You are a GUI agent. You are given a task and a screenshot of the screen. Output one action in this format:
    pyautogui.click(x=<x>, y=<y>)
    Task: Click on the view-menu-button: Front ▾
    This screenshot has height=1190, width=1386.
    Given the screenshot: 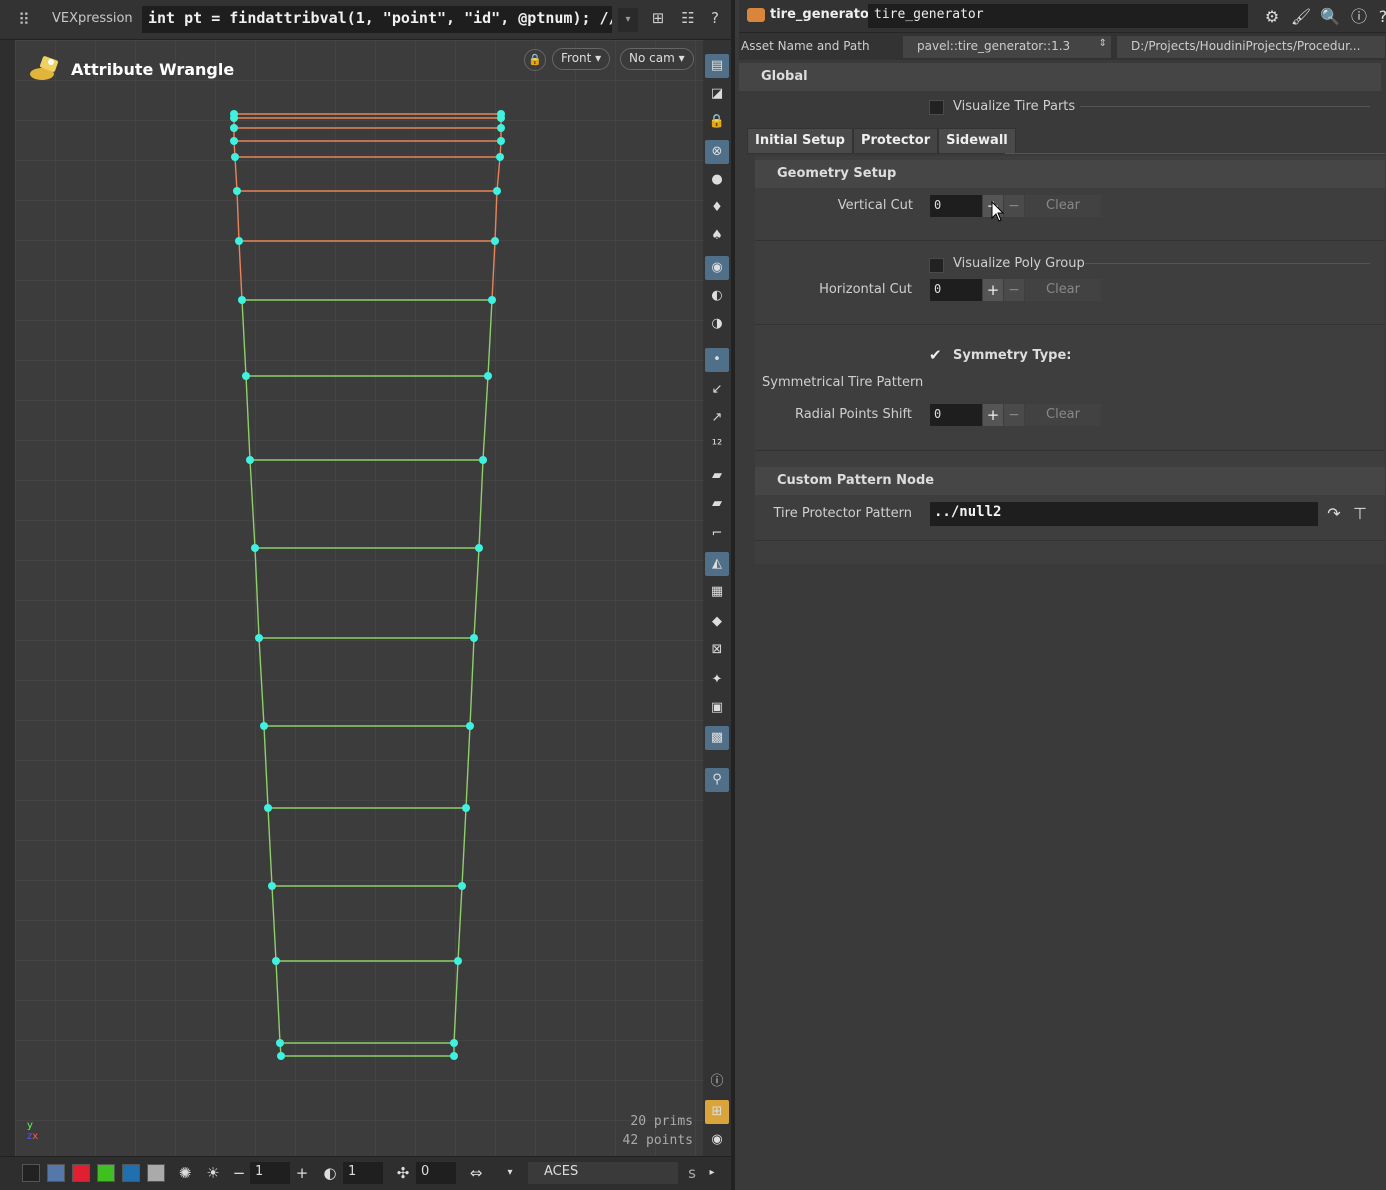 What is the action you would take?
    pyautogui.click(x=581, y=59)
    